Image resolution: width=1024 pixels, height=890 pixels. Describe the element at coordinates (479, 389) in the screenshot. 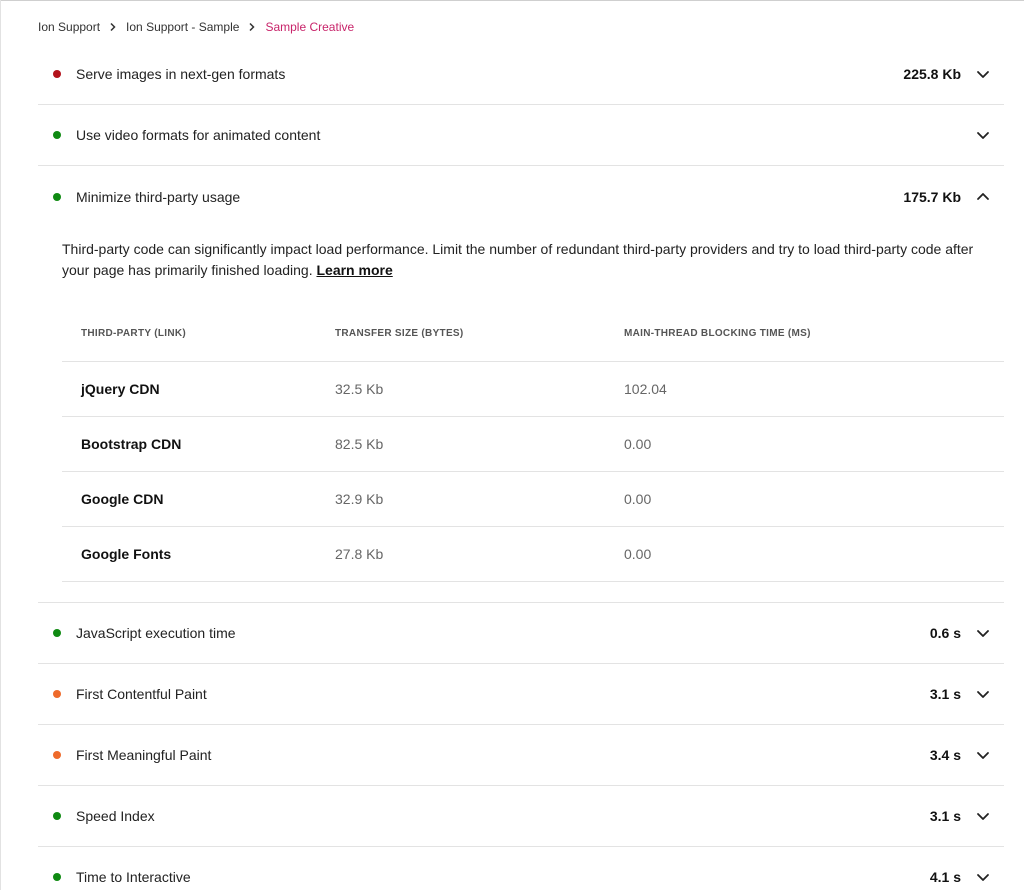

I see `transfer-size: 32.5 Kb` at that location.